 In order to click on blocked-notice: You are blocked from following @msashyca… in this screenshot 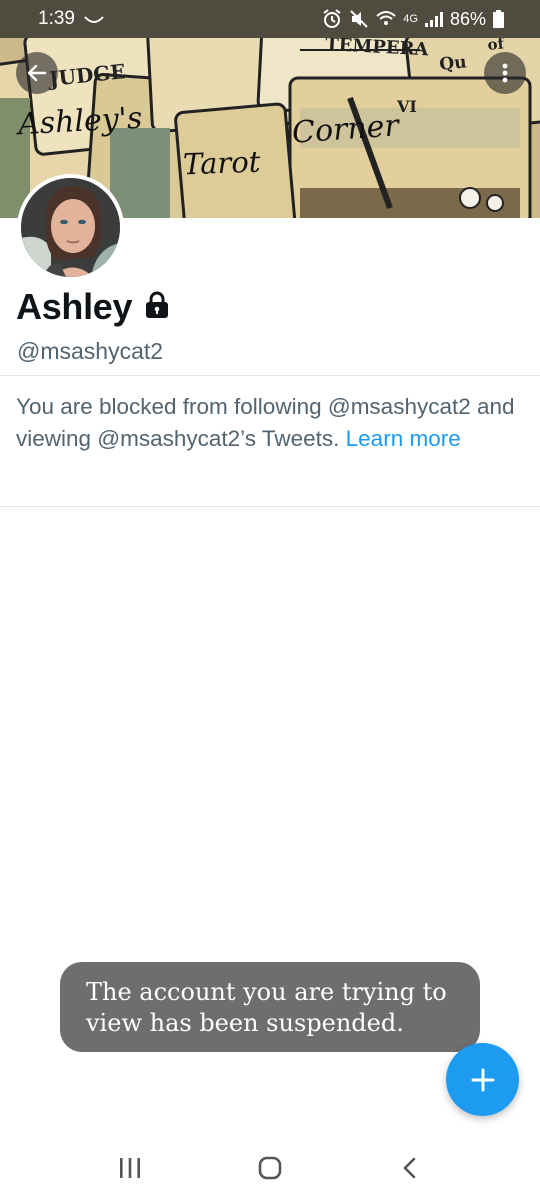, I will do `click(266, 423)`.